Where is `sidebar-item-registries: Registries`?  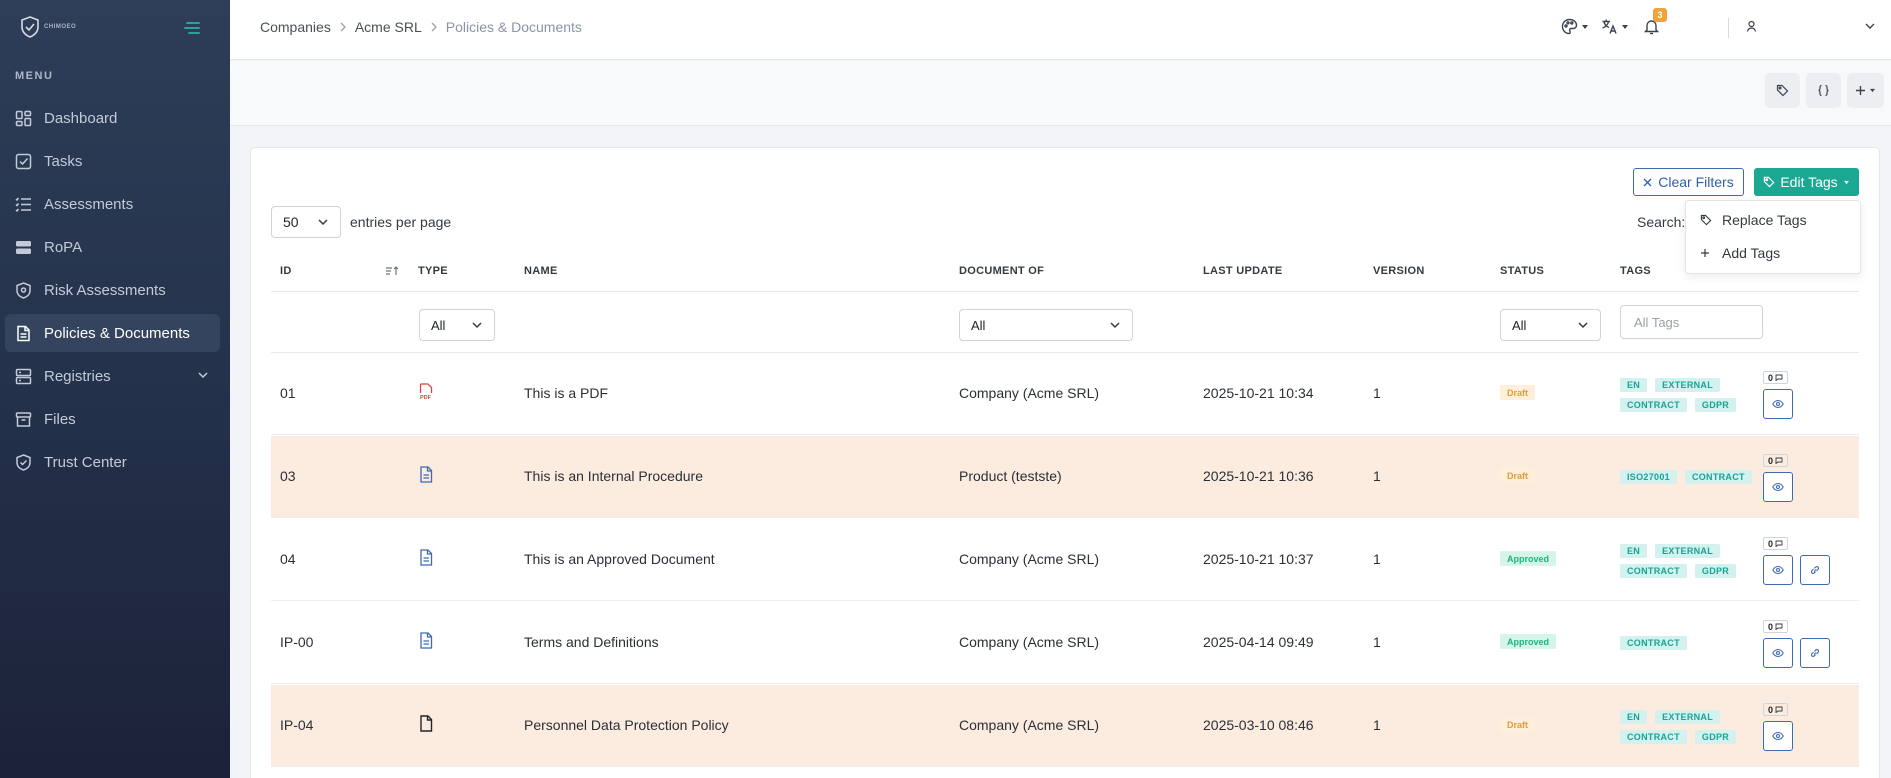 sidebar-item-registries: Registries is located at coordinates (112, 376).